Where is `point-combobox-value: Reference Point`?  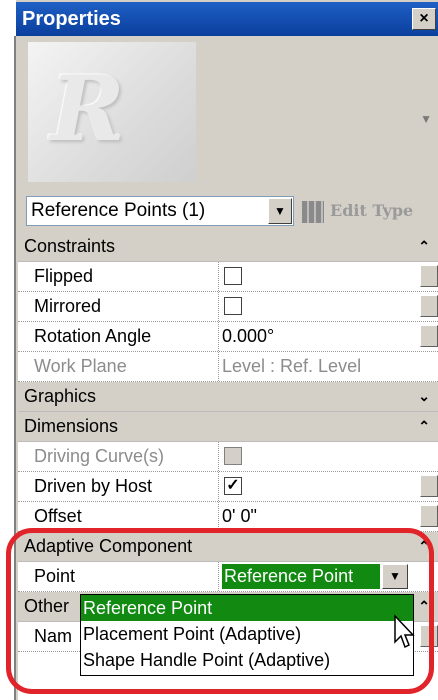
point-combobox-value: Reference Point is located at coordinates (301, 576).